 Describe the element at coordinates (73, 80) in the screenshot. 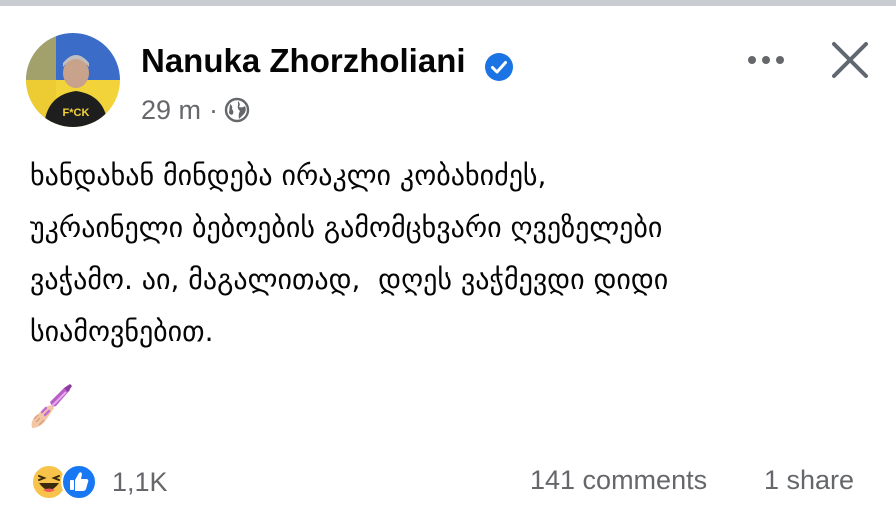

I see `avatar: F*CK` at that location.